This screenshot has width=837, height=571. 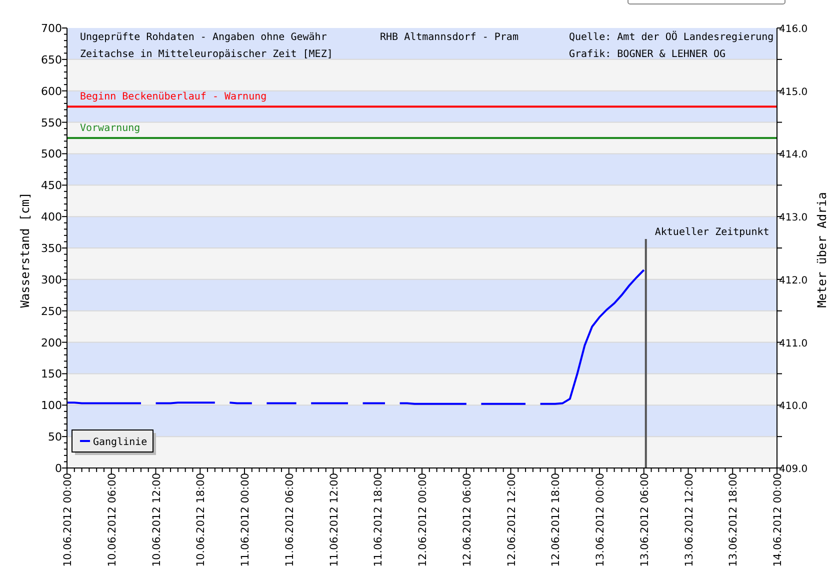 What do you see at coordinates (734, 520) in the screenshot?
I see `x-tick-label: 13.06.2012 18:00` at bounding box center [734, 520].